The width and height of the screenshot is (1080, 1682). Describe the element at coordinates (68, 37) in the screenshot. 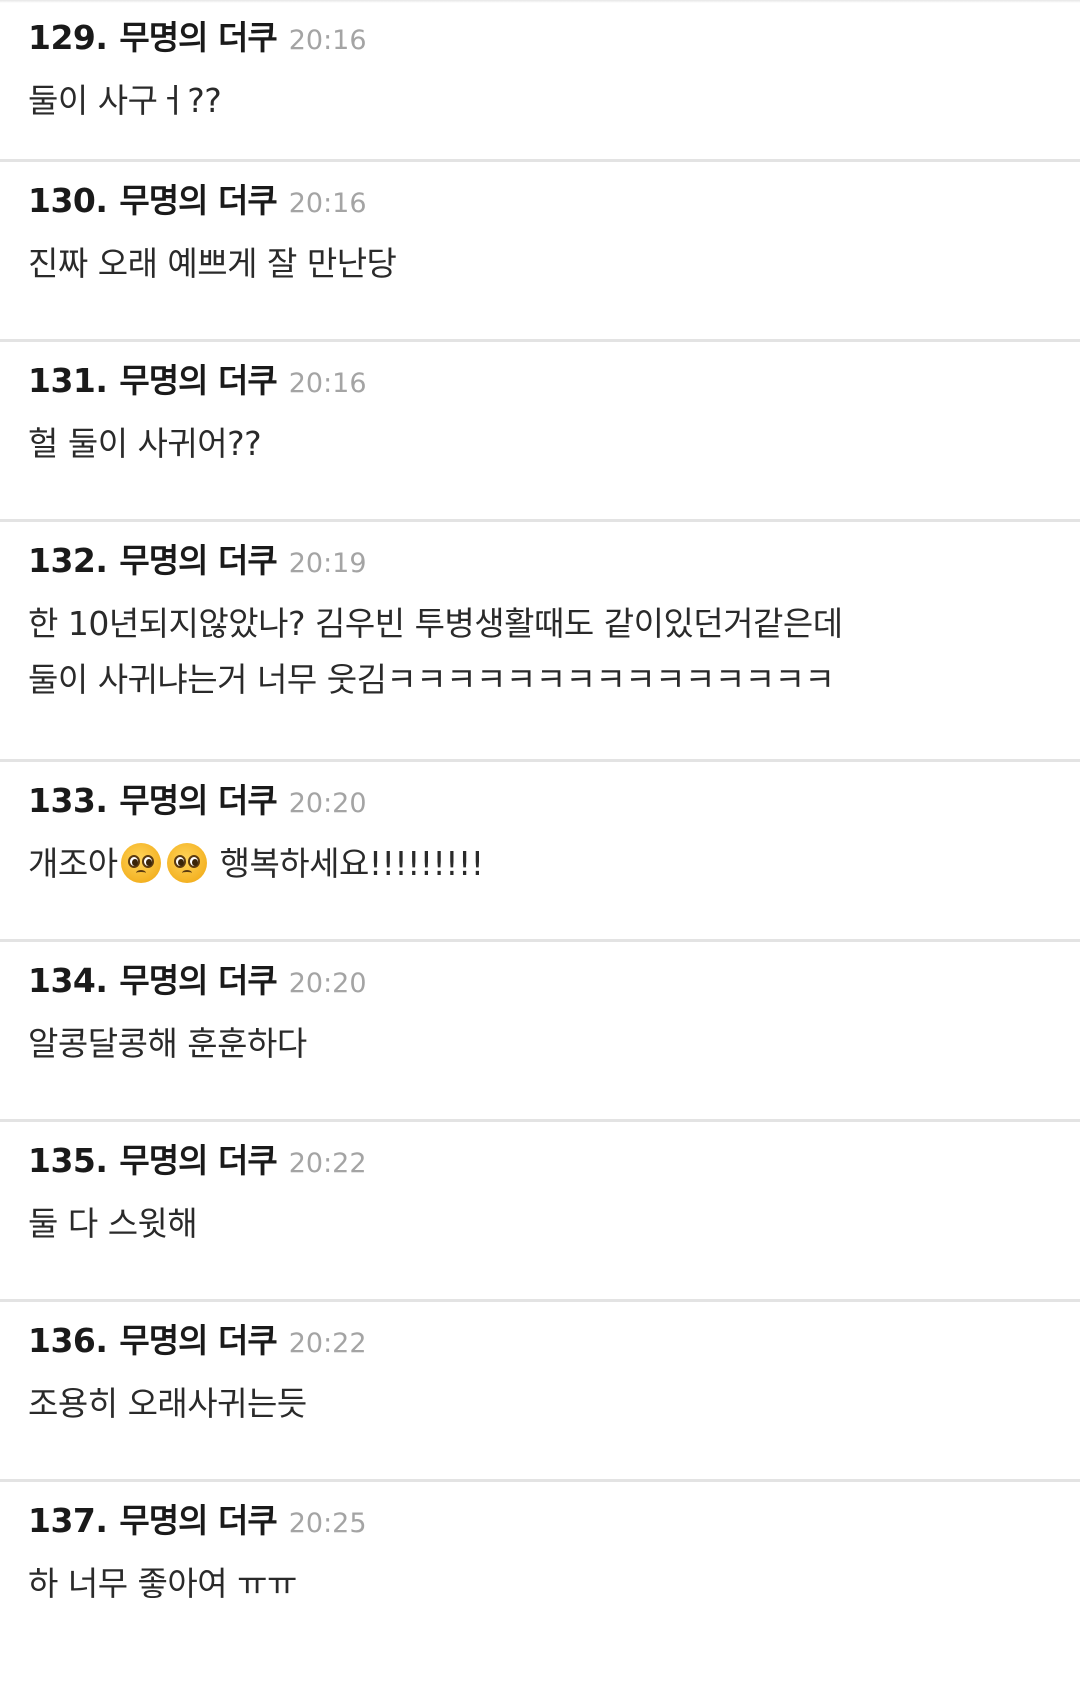

I see `comment-number: 129.` at that location.